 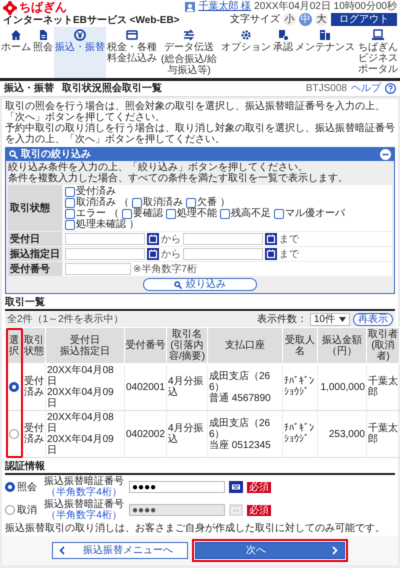 What do you see at coordinates (201, 202) in the screenshot?
I see `checkbox-option: 欠番` at bounding box center [201, 202].